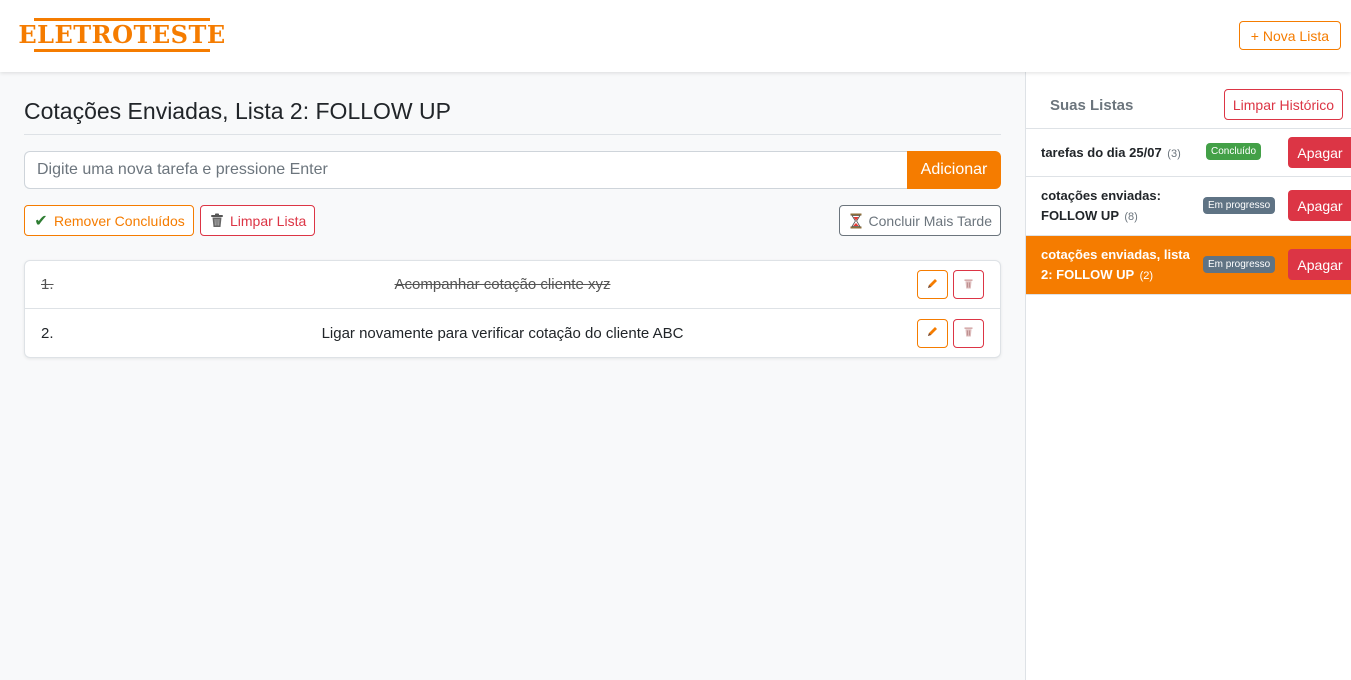 Image resolution: width=1351 pixels, height=680 pixels. I want to click on list-item-name: cotações enviadas: FOLLOW UP (8), so click(1101, 206).